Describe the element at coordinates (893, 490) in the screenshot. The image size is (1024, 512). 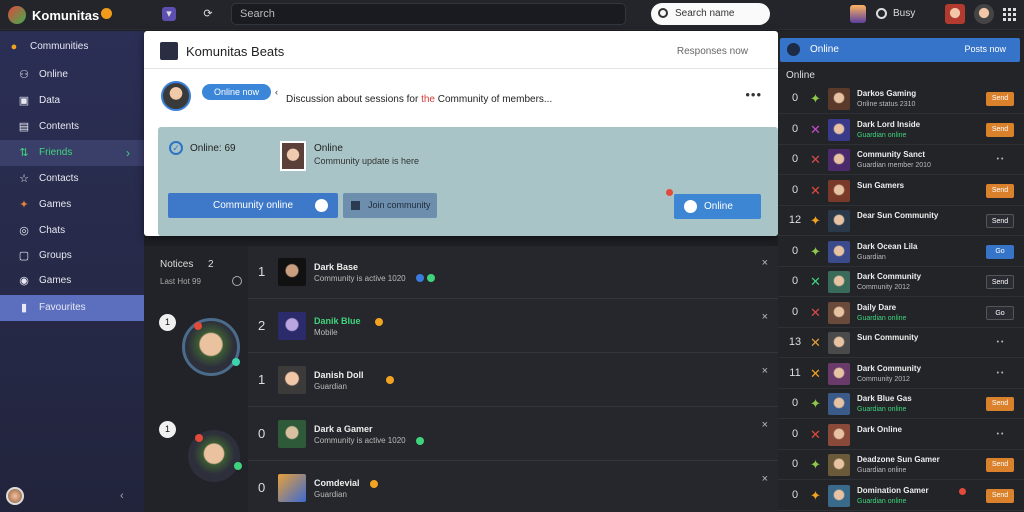
I see `user-name: Domination Gamer` at that location.